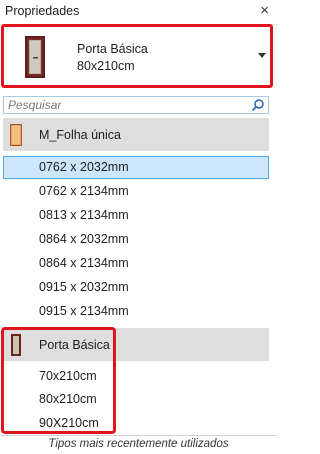 Image resolution: width=320 pixels, height=454 pixels. Describe the element at coordinates (128, 105) in the screenshot. I see `search-input` at that location.